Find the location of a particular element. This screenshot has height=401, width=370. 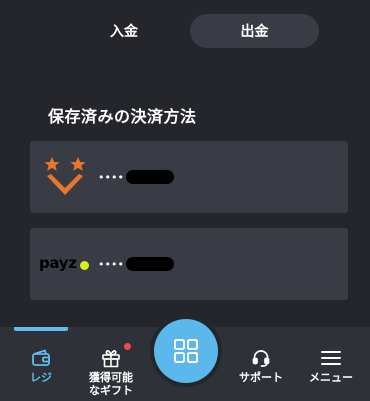

nav-item-cashier: レジ is located at coordinates (41, 364).